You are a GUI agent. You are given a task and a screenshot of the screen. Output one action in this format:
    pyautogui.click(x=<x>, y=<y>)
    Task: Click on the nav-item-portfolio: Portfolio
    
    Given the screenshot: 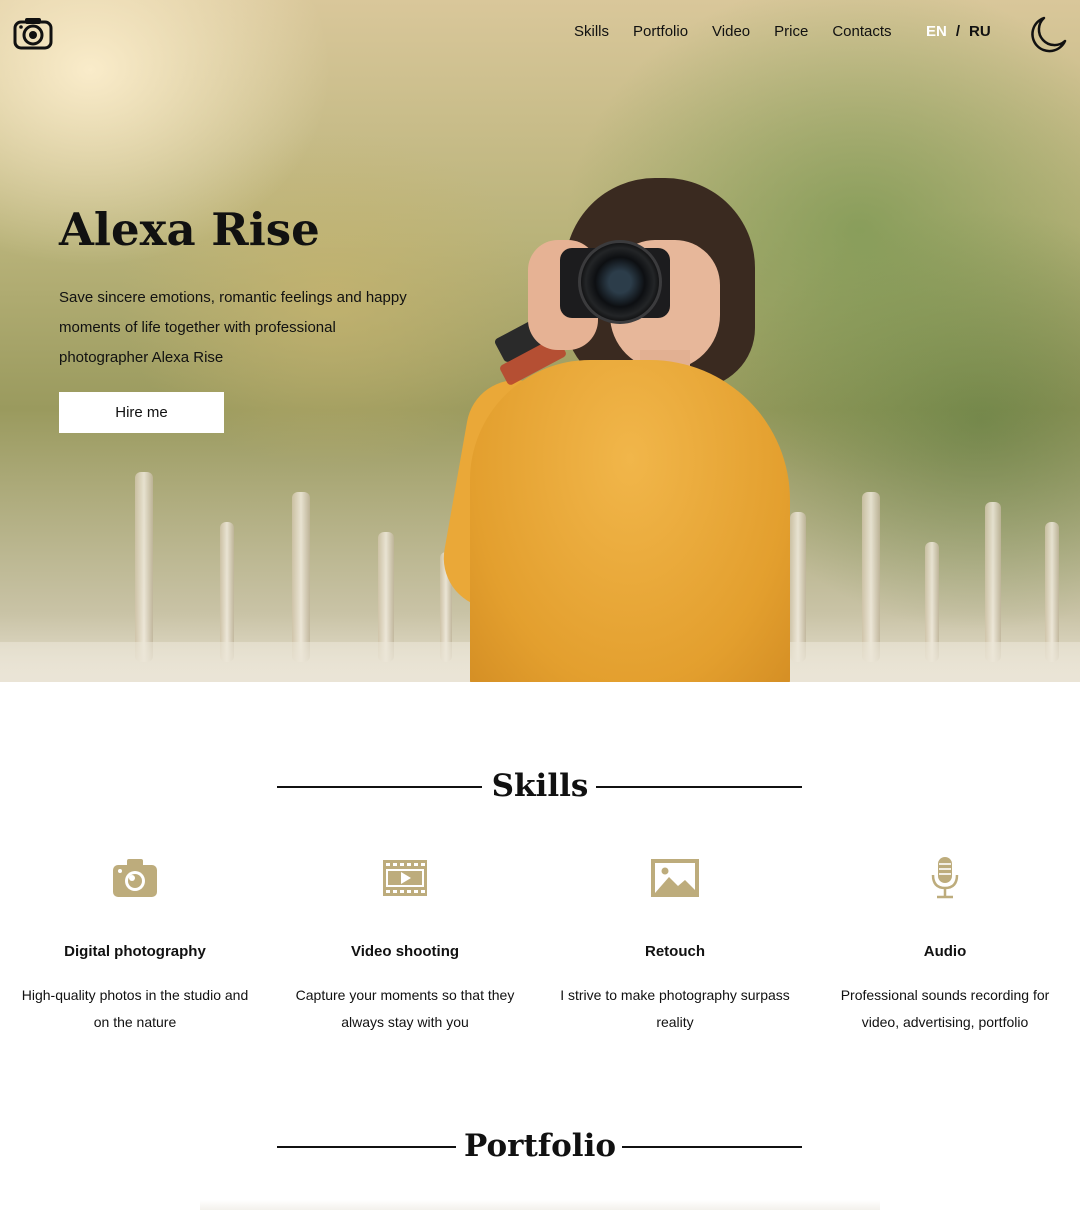 What is the action you would take?
    pyautogui.click(x=660, y=31)
    